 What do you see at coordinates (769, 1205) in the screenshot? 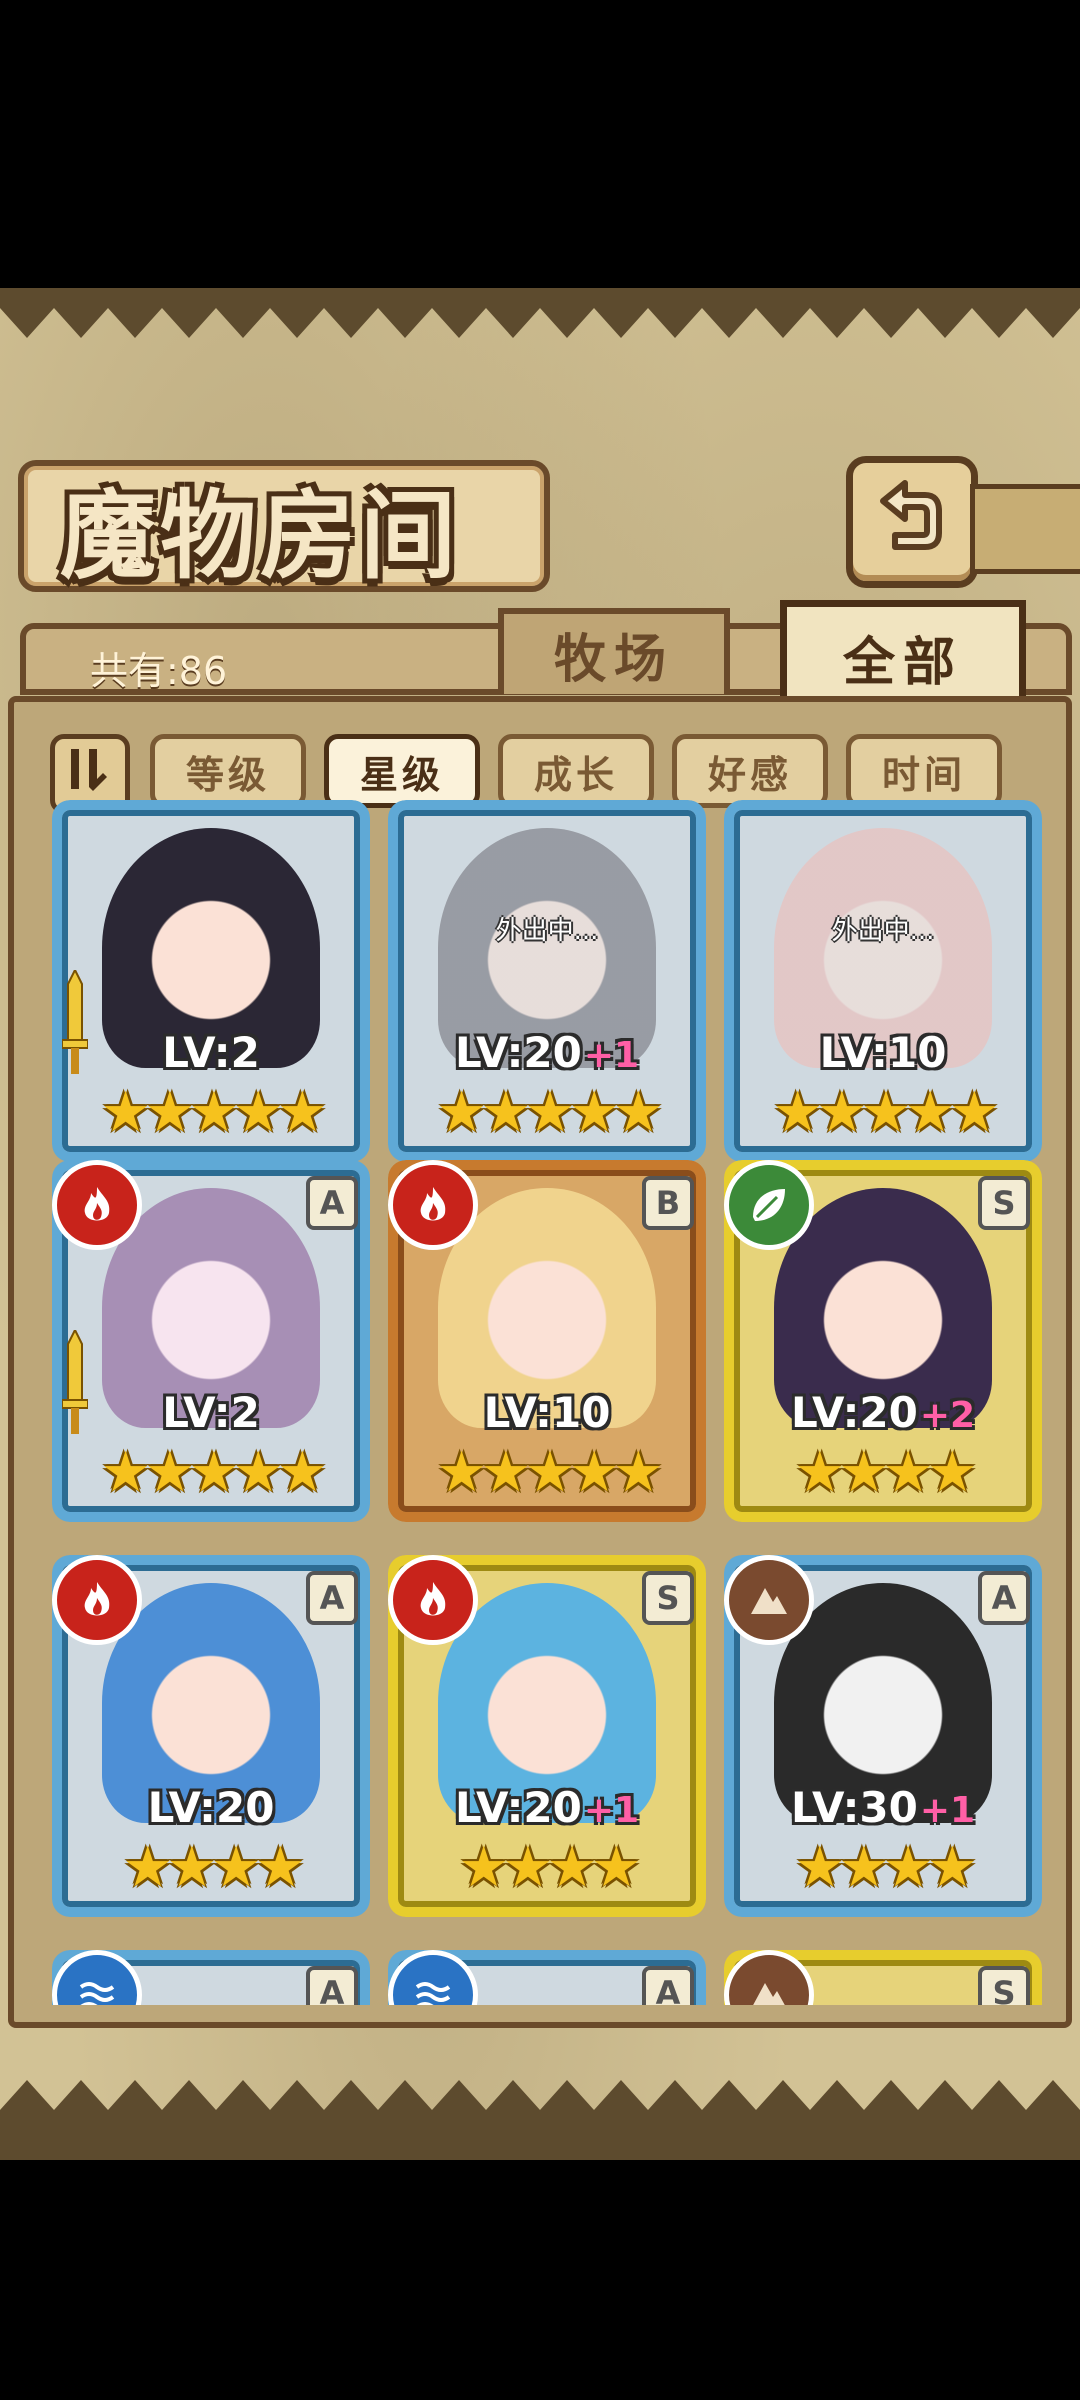
I see `leaf-element-icon` at bounding box center [769, 1205].